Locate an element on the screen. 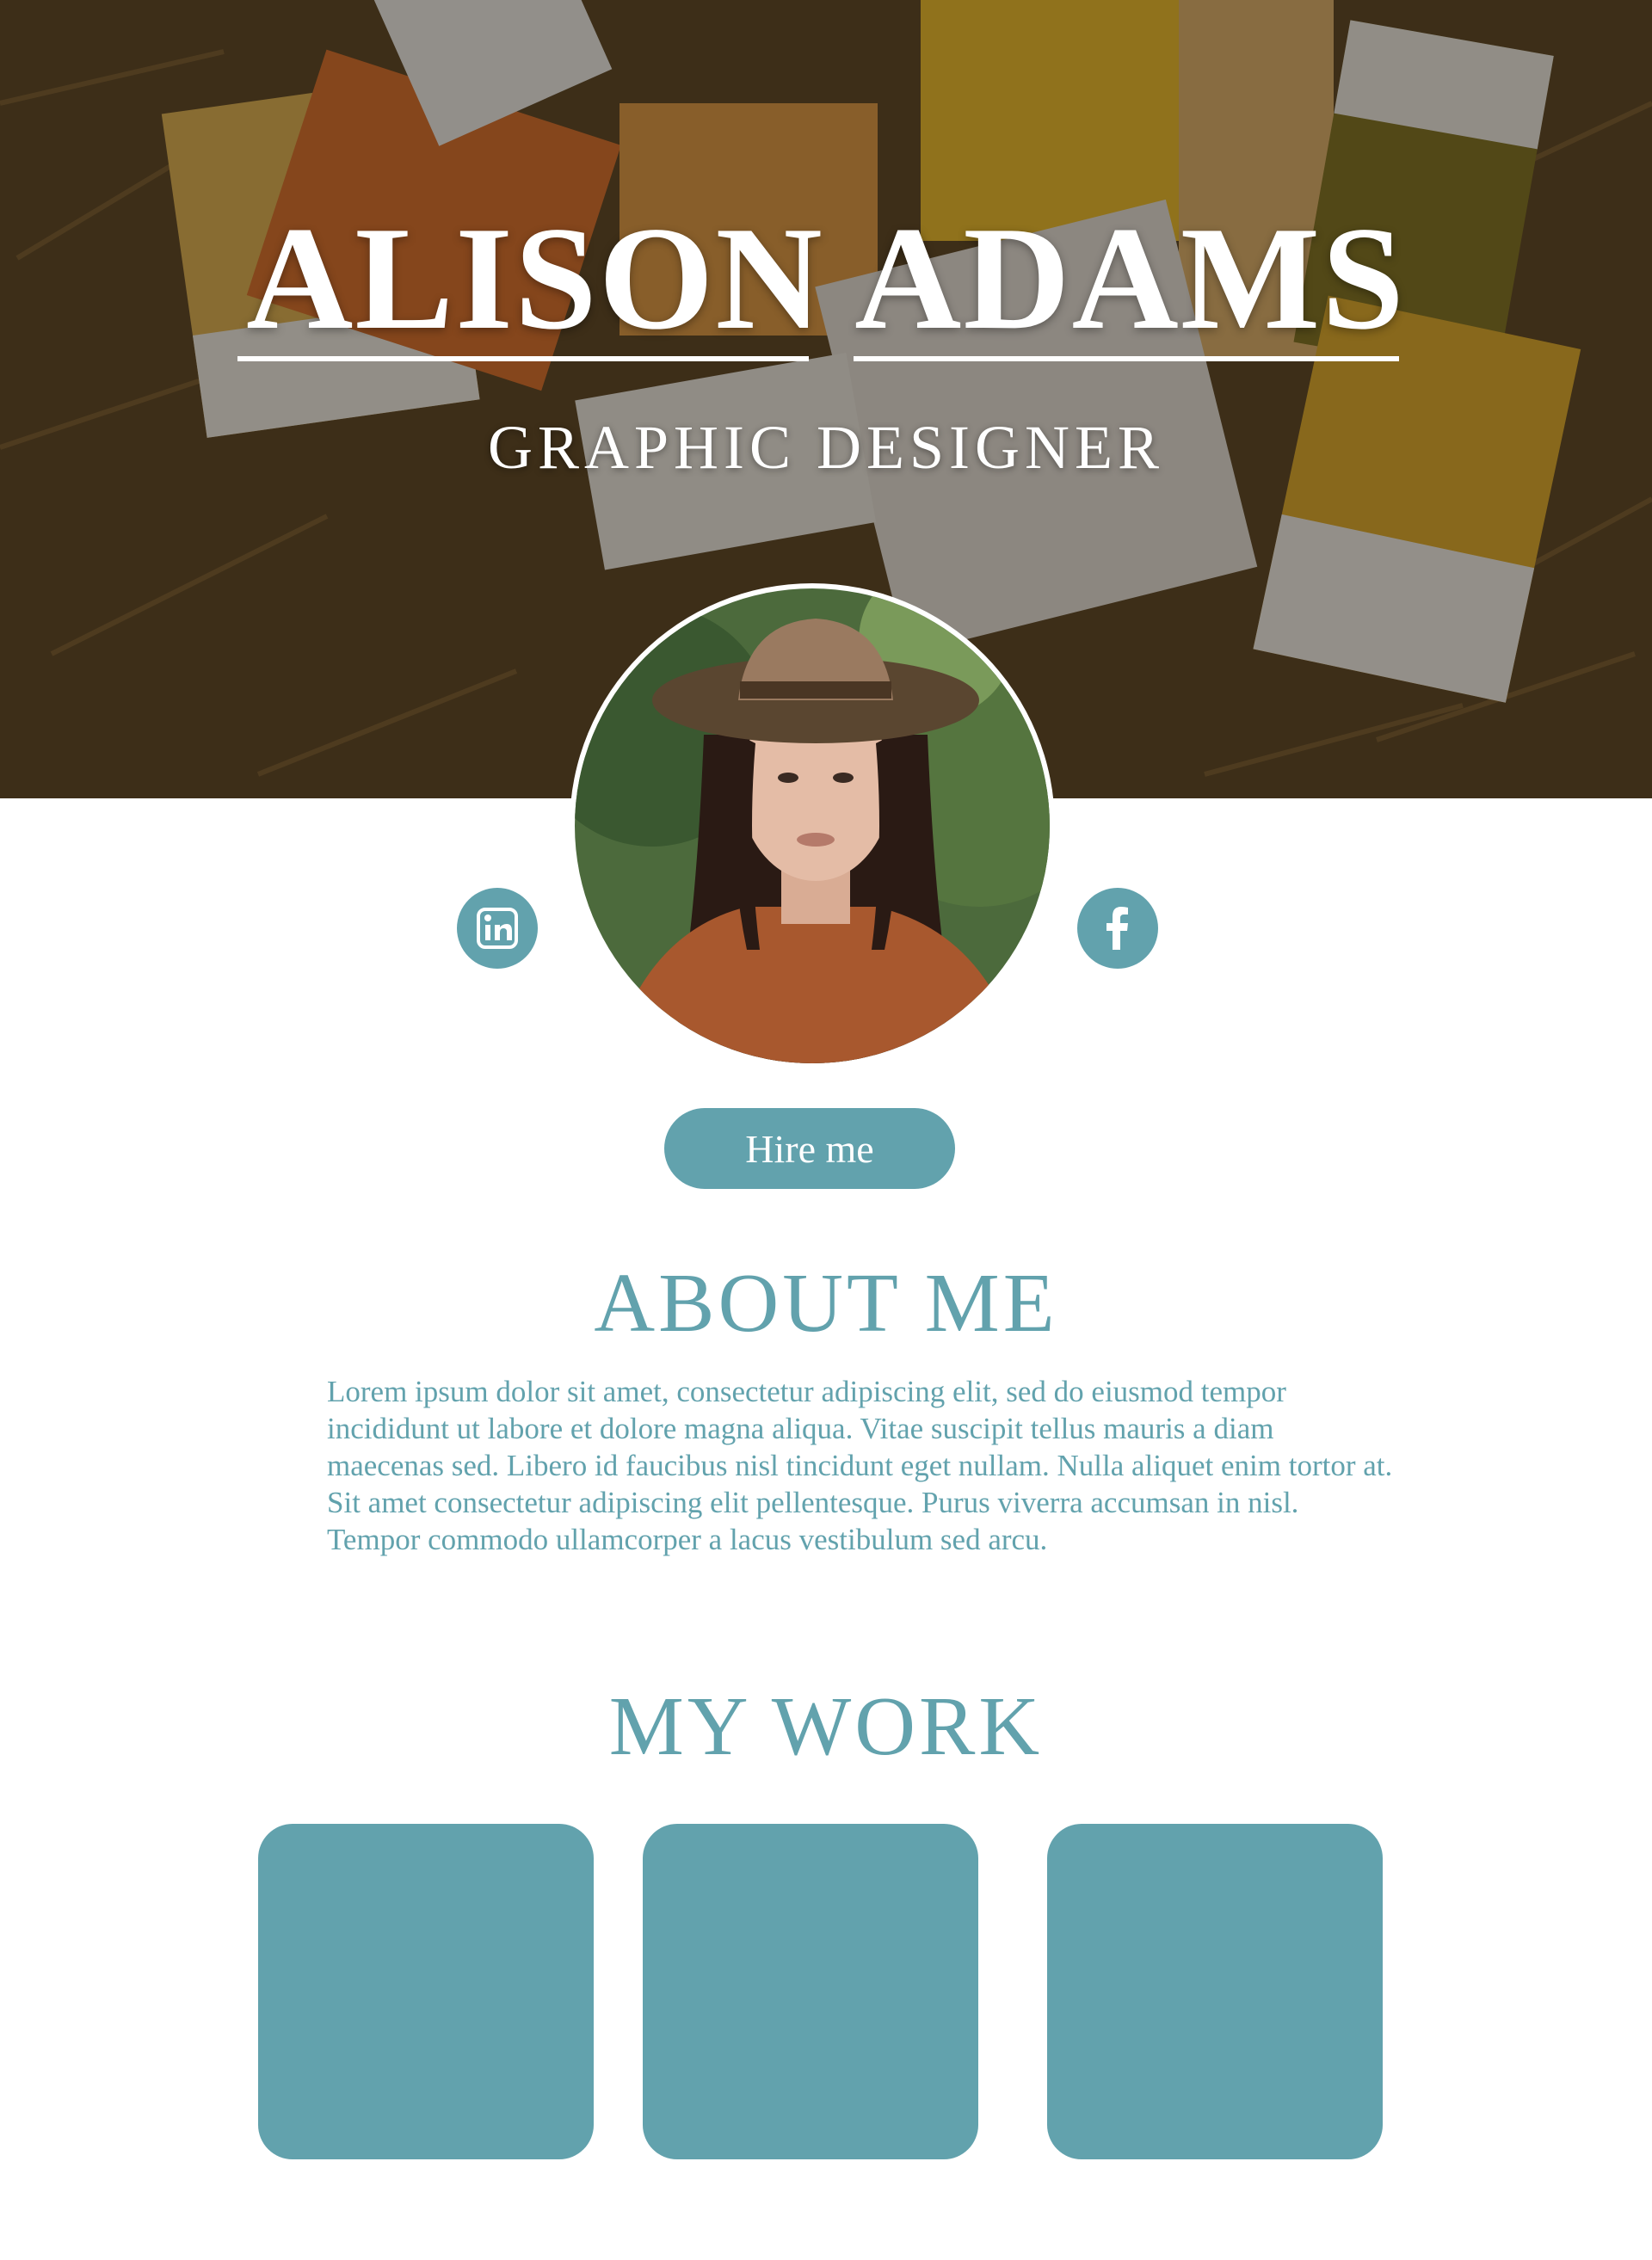  linkedin-button is located at coordinates (498, 929).